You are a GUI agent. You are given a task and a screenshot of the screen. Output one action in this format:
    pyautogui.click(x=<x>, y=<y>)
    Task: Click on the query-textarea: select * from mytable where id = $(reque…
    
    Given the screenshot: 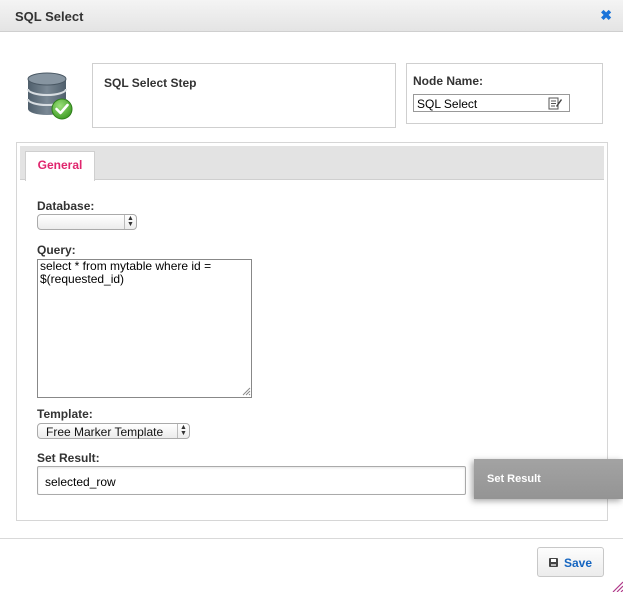 What is the action you would take?
    pyautogui.click(x=144, y=328)
    